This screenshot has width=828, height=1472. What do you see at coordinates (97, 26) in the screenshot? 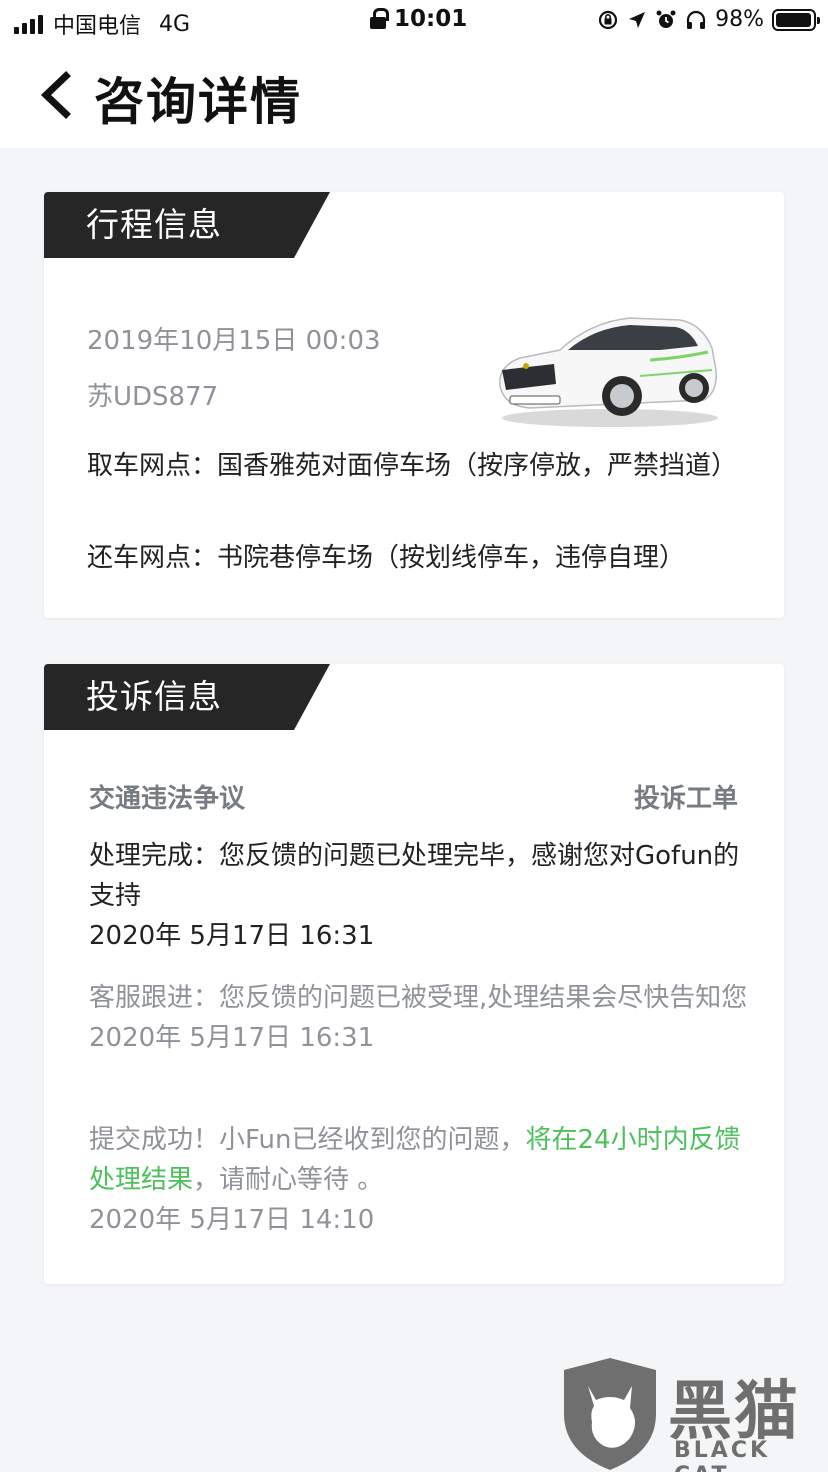
I see `carrier-label: 中国电信` at bounding box center [97, 26].